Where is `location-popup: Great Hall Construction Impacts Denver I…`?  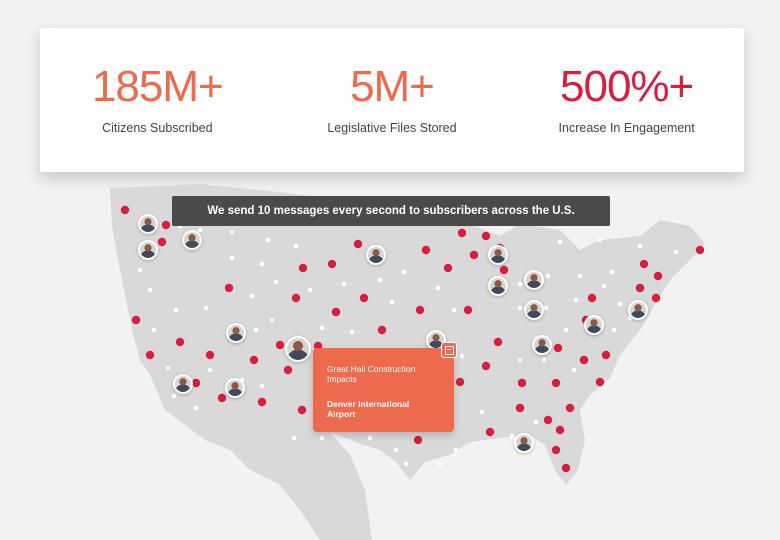 location-popup: Great Hall Construction Impacts Denver I… is located at coordinates (385, 387).